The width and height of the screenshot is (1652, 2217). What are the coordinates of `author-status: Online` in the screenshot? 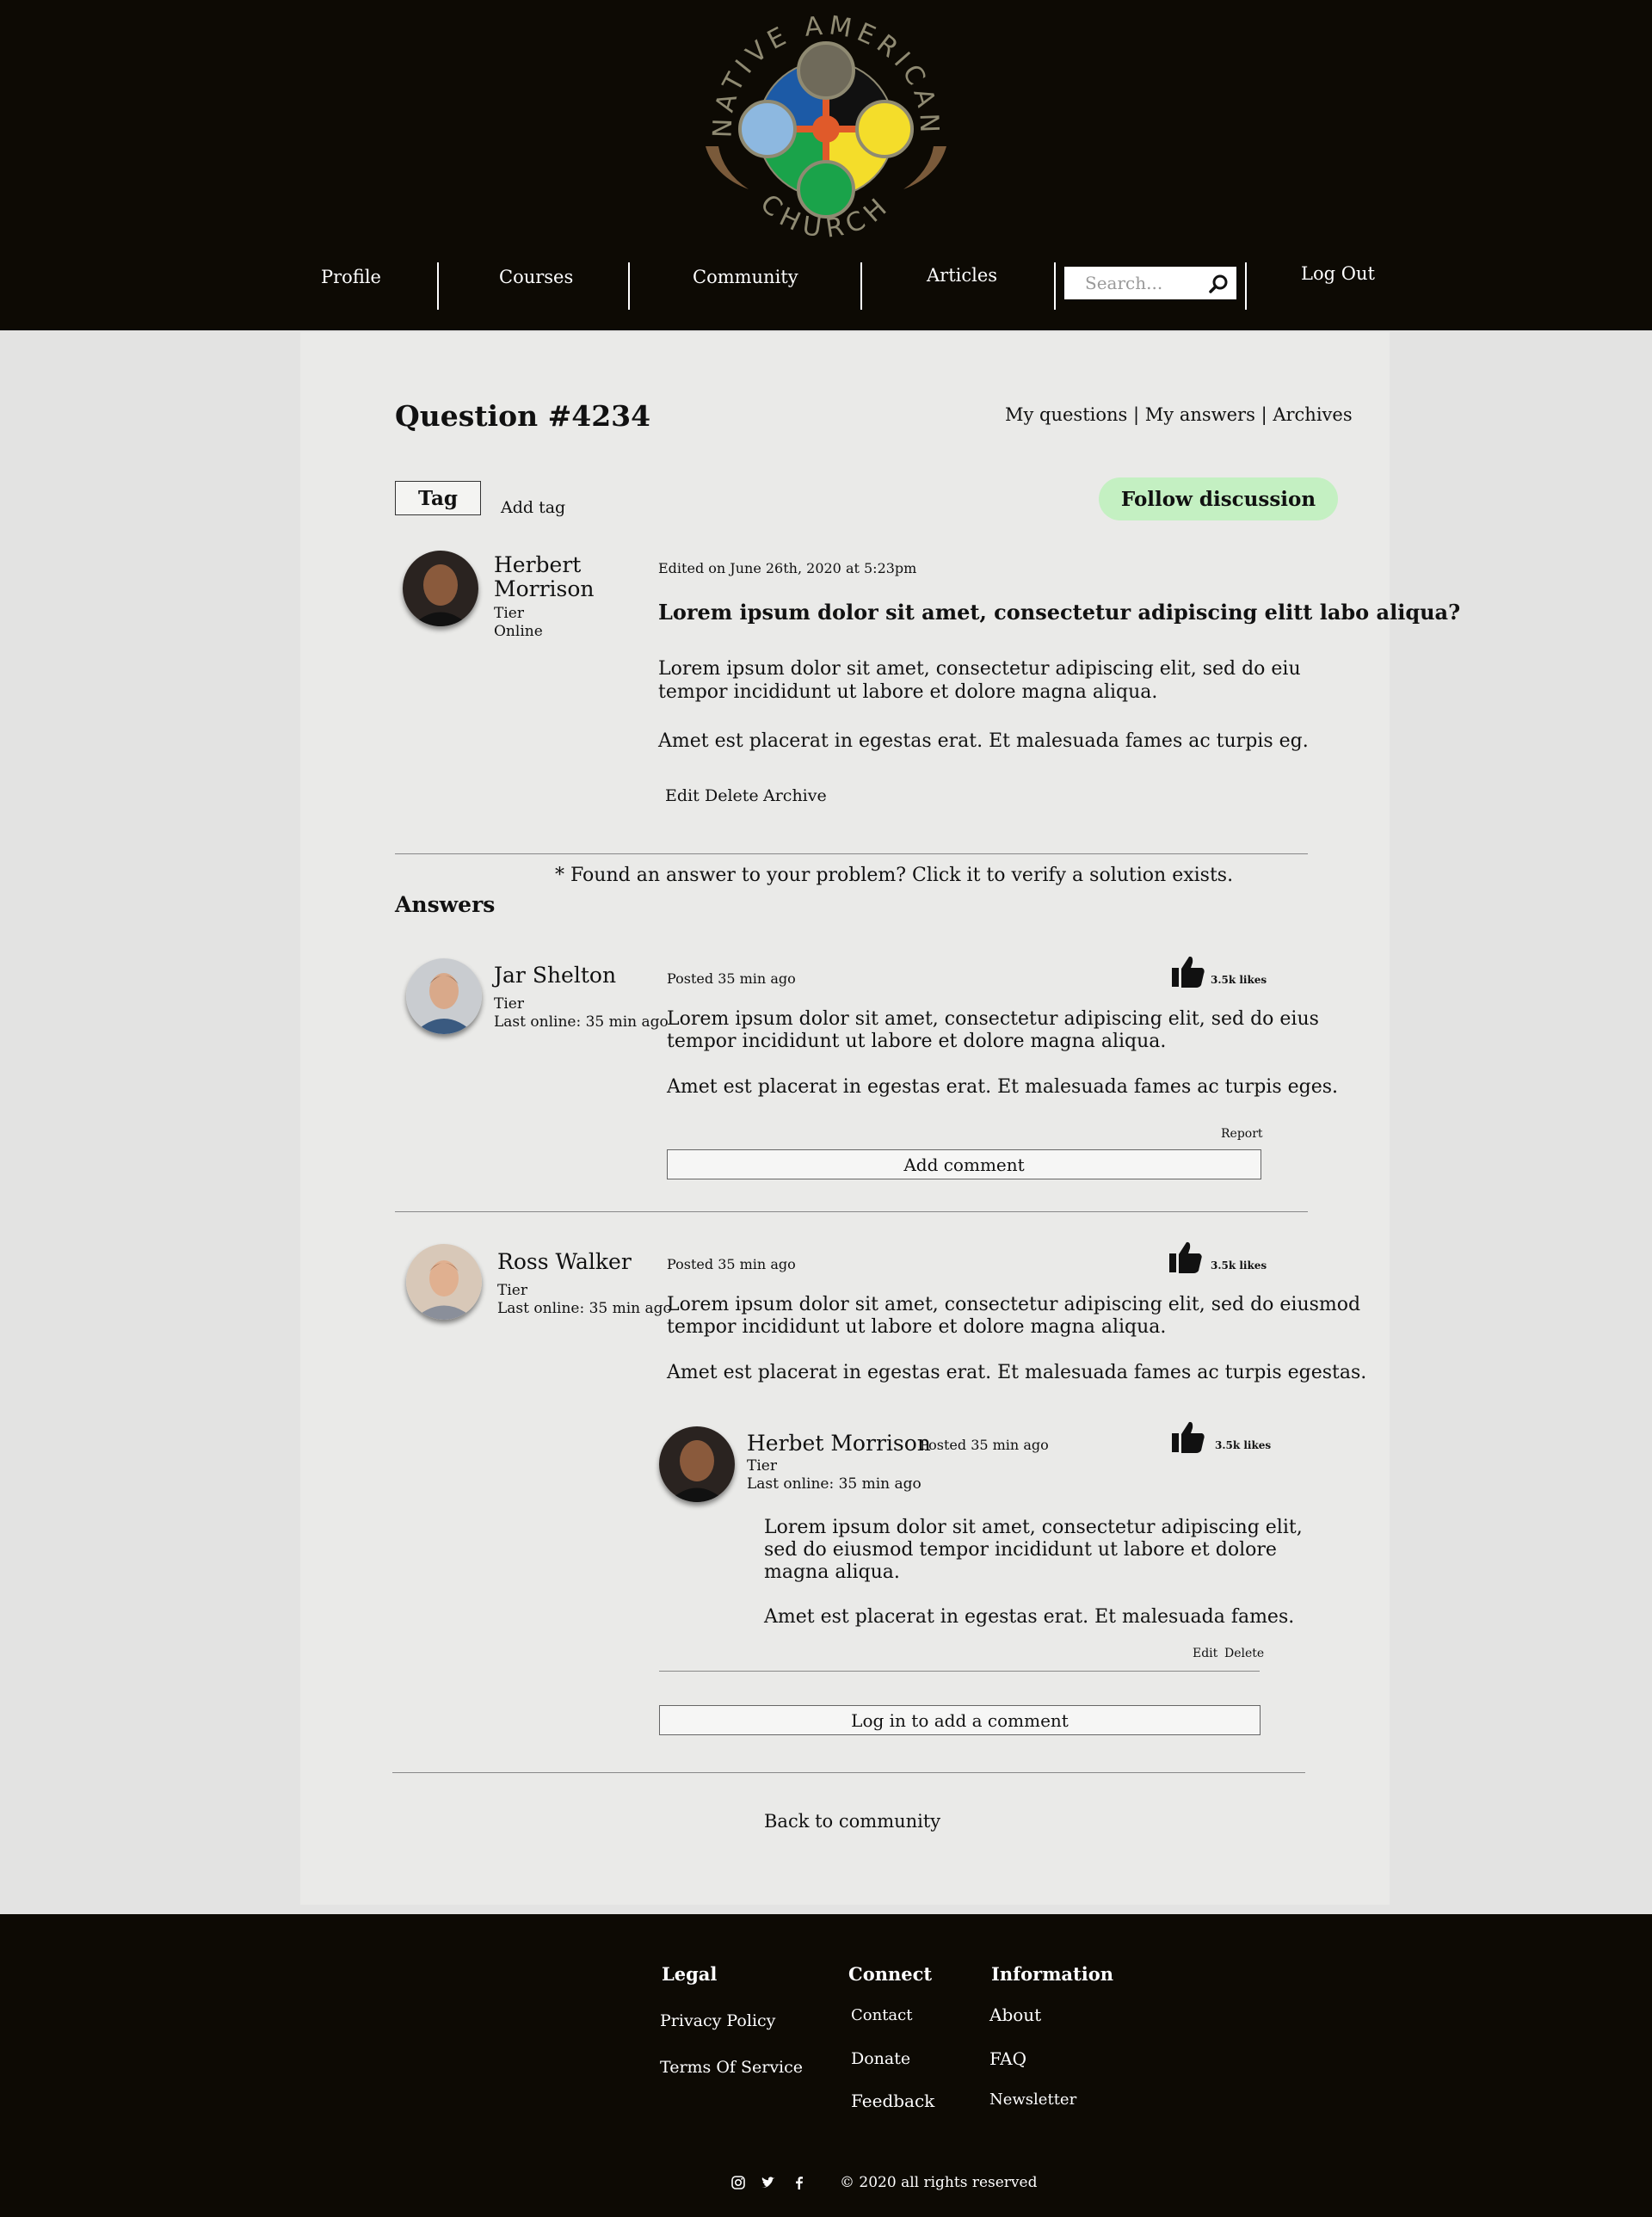 It's located at (518, 631).